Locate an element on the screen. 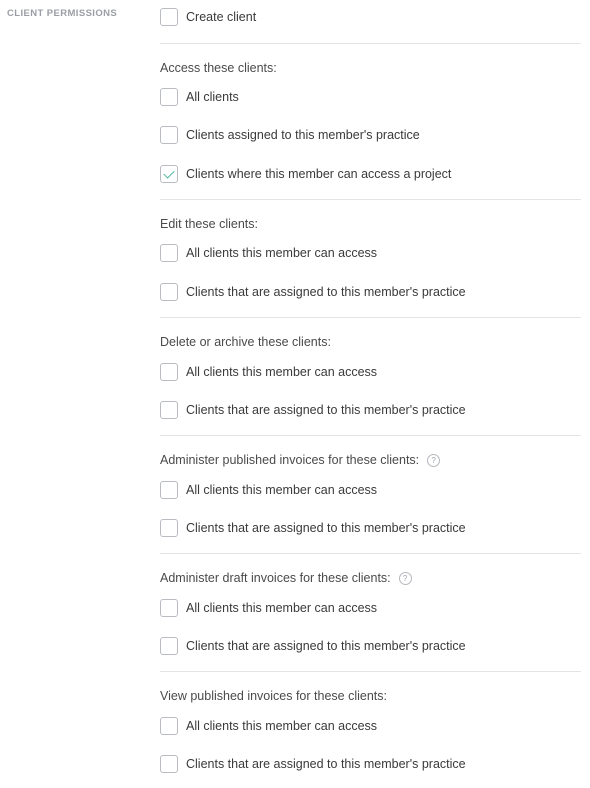 This screenshot has height=788, width=590. option-label: All clients is located at coordinates (212, 97).